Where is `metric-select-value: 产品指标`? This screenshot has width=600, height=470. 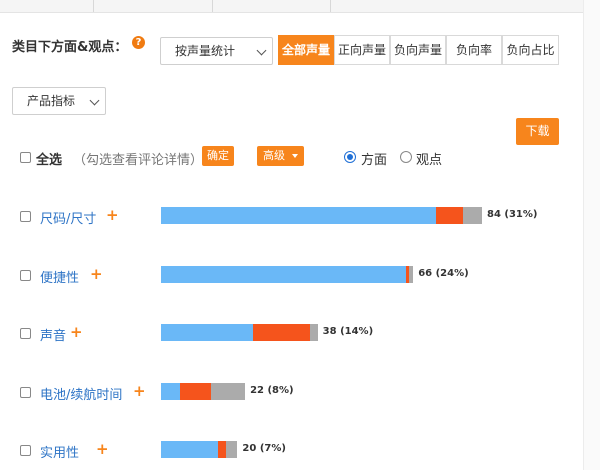 metric-select-value: 产品指标 is located at coordinates (51, 101).